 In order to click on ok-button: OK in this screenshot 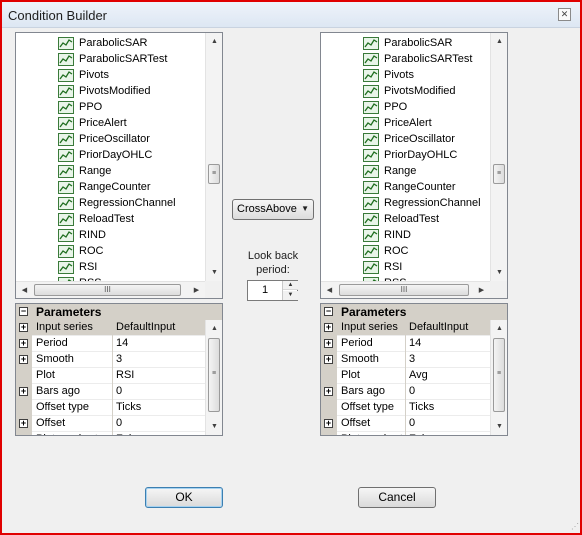, I will do `click(184, 497)`.